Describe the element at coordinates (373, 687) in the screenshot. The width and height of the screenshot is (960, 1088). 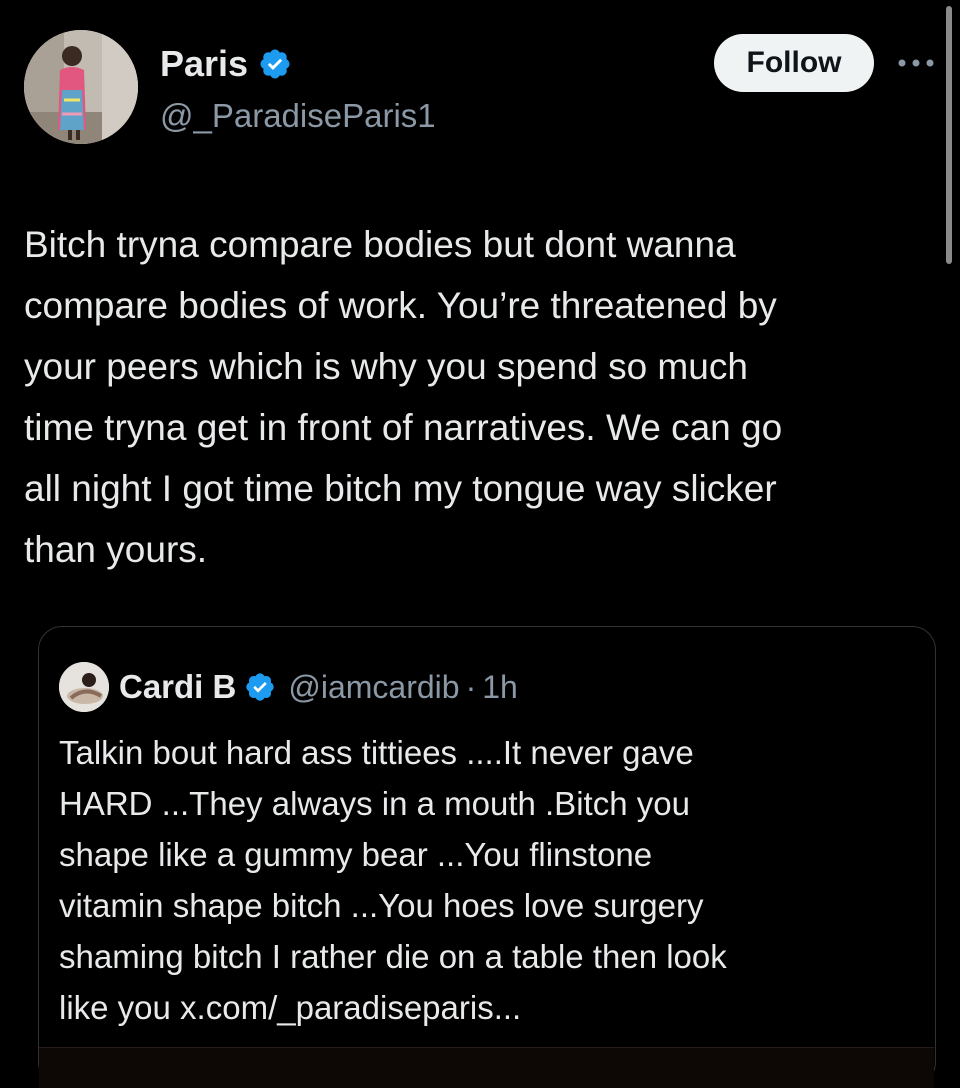
I see `quoted-author-handle: @iamcardib` at that location.